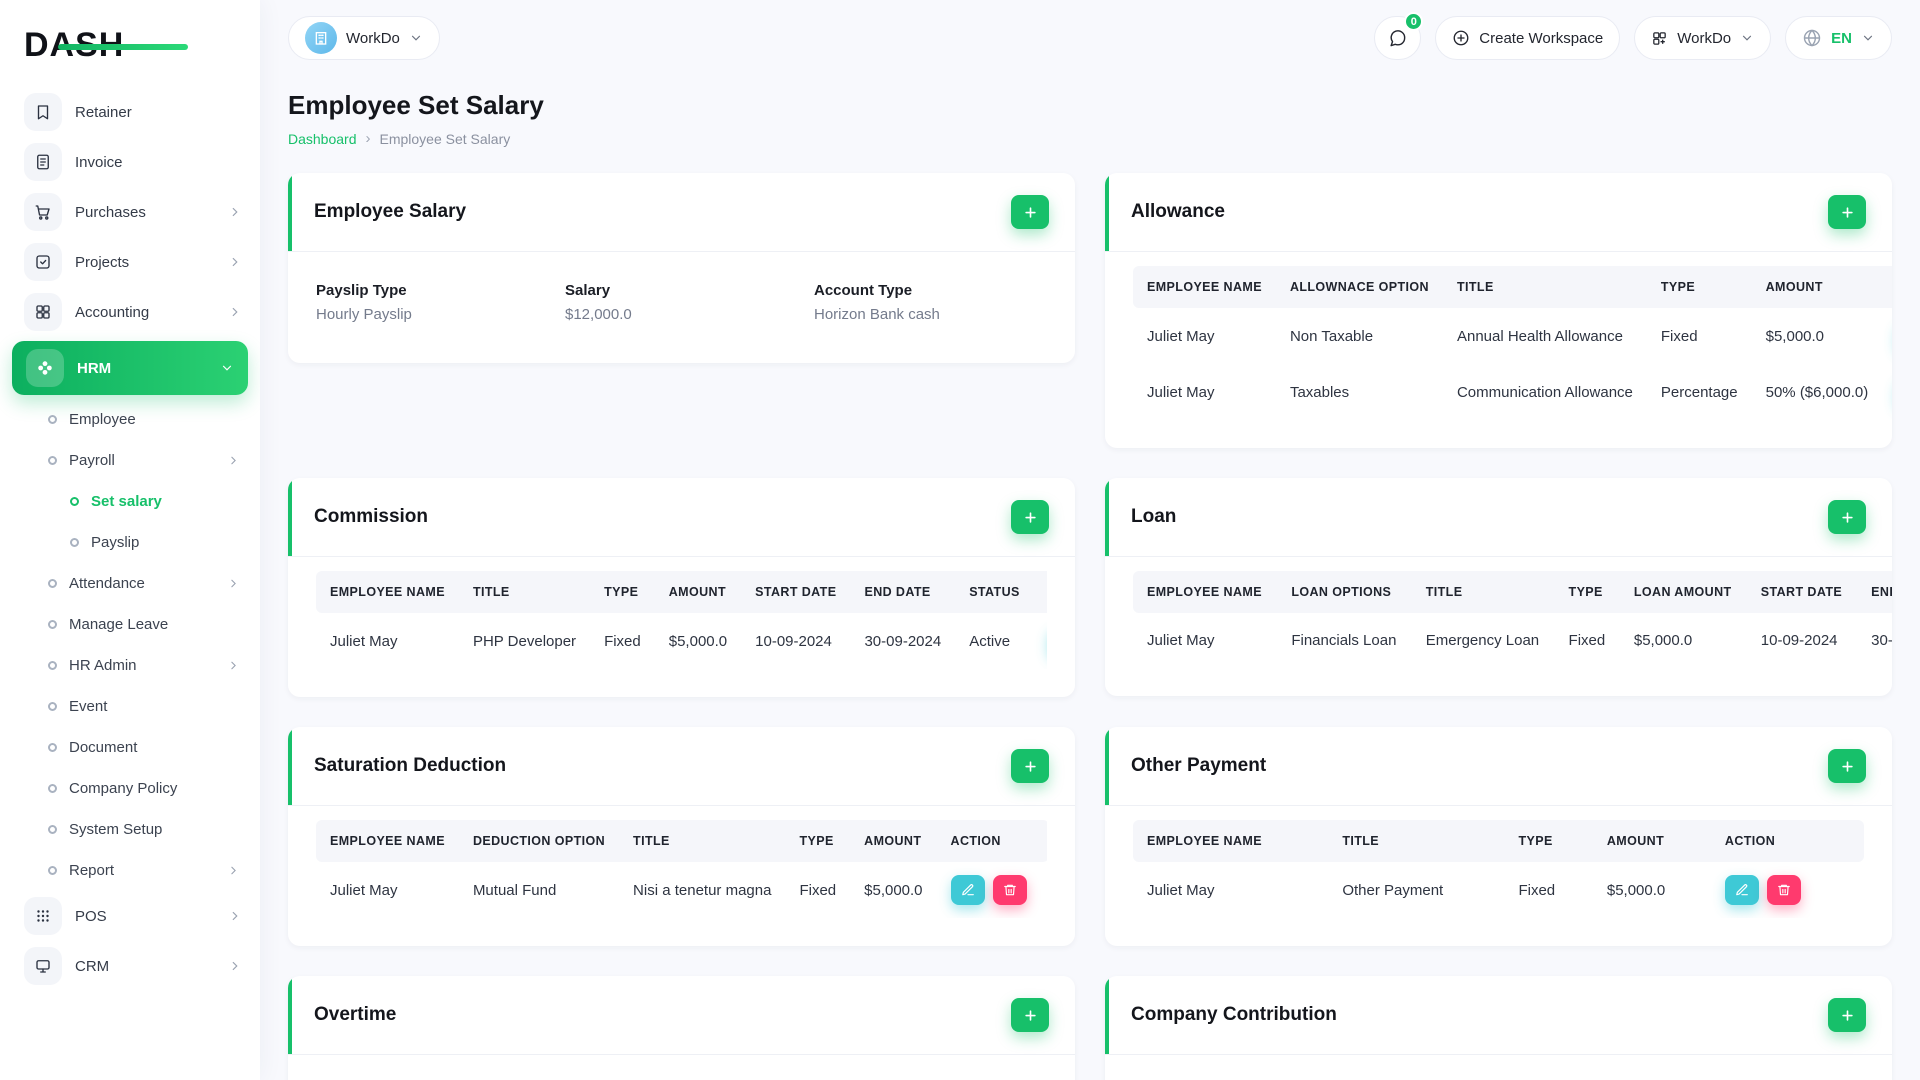 The width and height of the screenshot is (1920, 1080). What do you see at coordinates (130, 583) in the screenshot?
I see `sidebar-item-attendance: Attendance` at bounding box center [130, 583].